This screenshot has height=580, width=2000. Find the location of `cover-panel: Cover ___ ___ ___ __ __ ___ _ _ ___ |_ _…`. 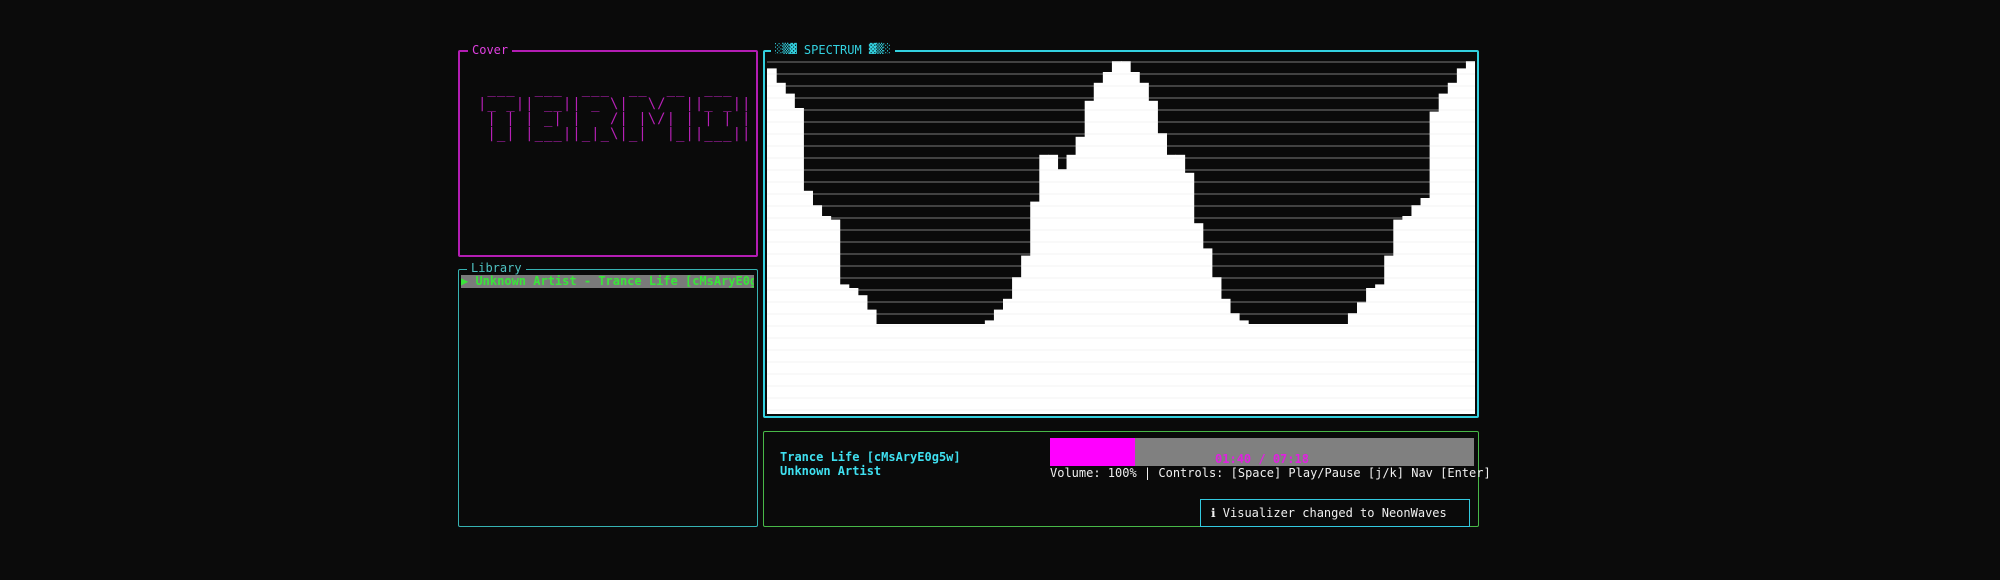

cover-panel: Cover ___ ___ ___ __ __ ___ _ _ ___ |_ _… is located at coordinates (608, 149).